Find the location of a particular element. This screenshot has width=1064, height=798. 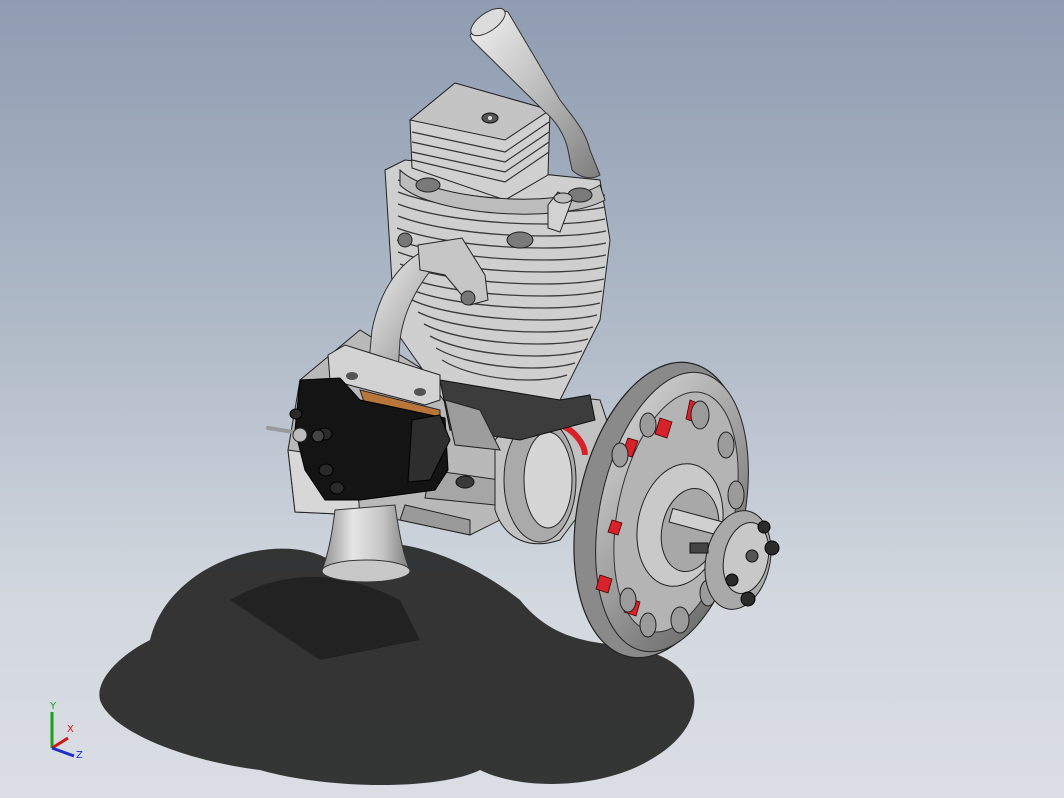

flywheel is located at coordinates (660, 510).